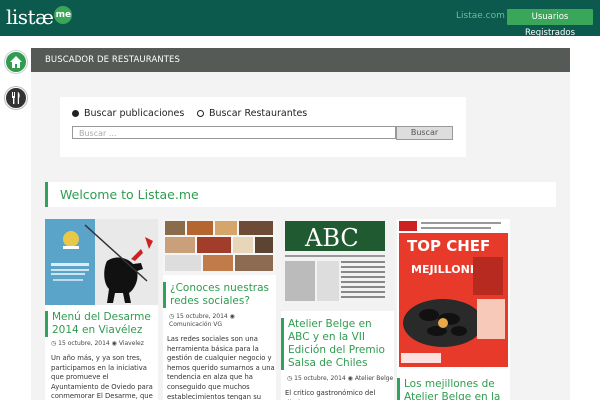 The image size is (600, 400). Describe the element at coordinates (550, 23) in the screenshot. I see `registered-users-button: Usuarios Registrados` at that location.